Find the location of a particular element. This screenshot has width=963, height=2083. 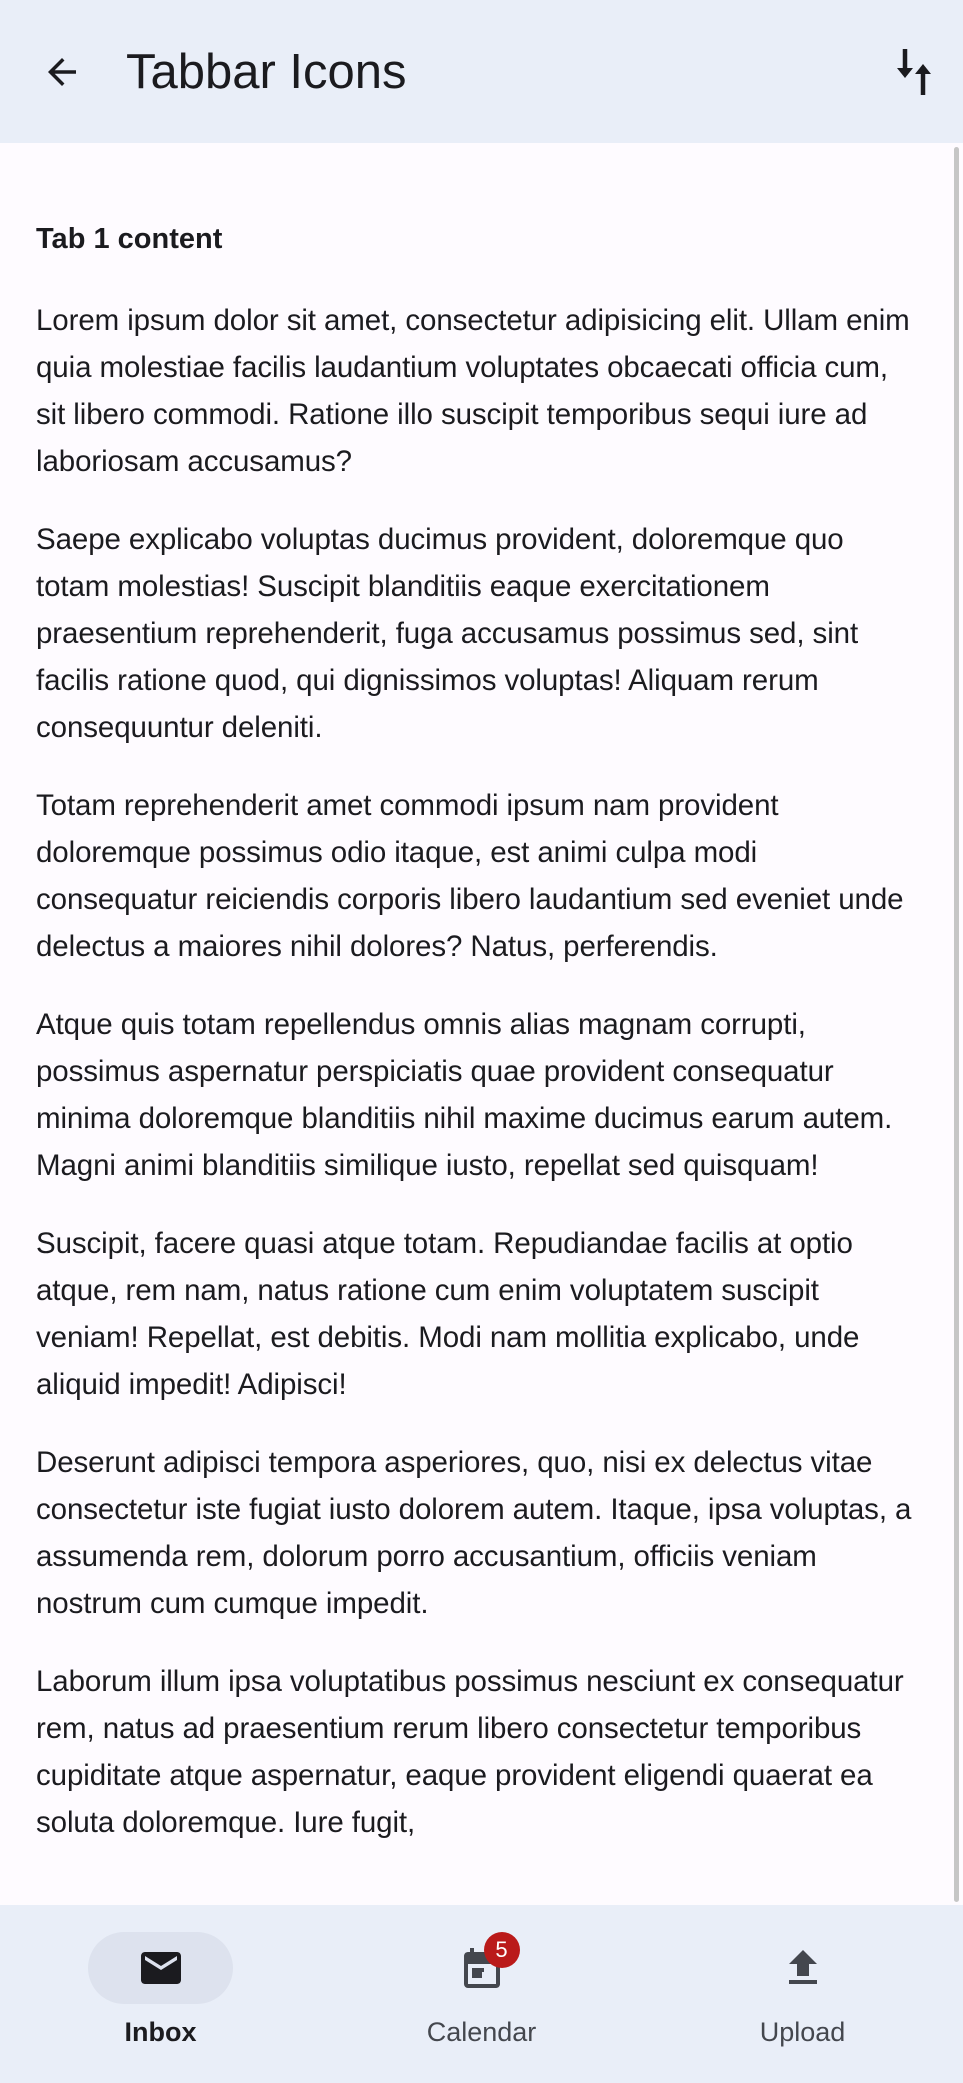

sort-button is located at coordinates (914, 72).